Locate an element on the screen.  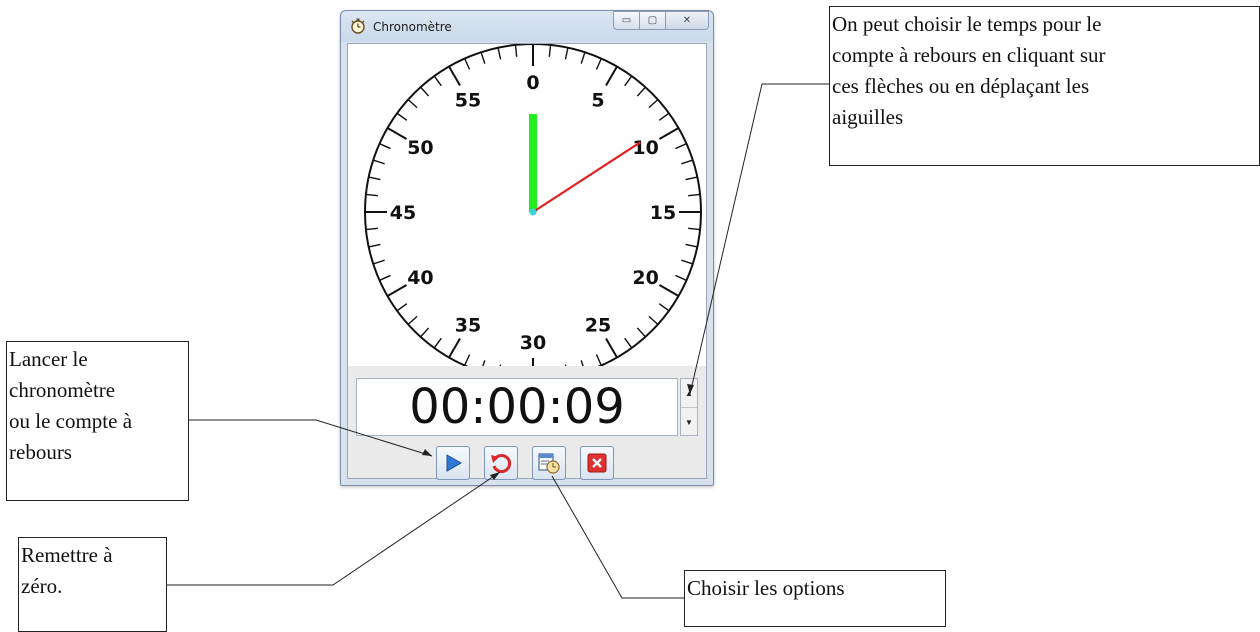
play-icon is located at coordinates (454, 463).